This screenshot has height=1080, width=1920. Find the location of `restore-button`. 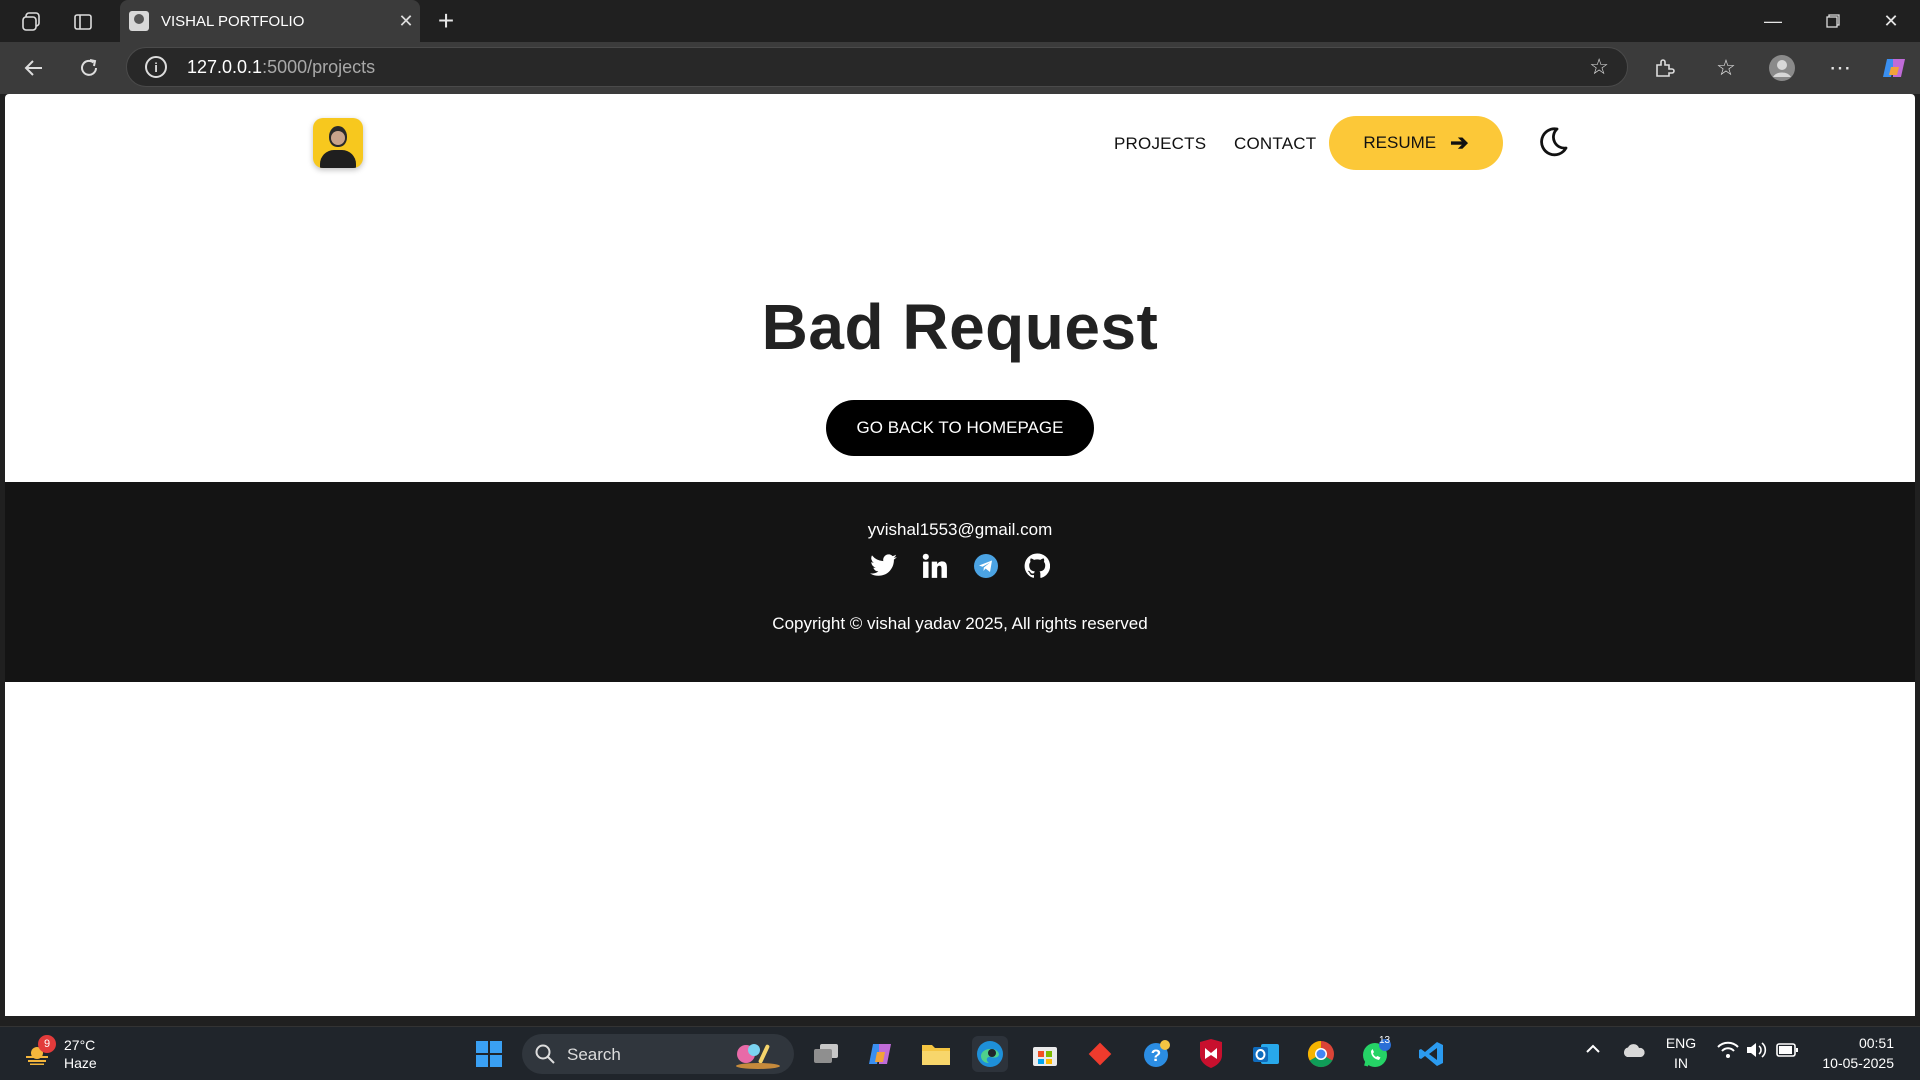

restore-button is located at coordinates (1833, 21).